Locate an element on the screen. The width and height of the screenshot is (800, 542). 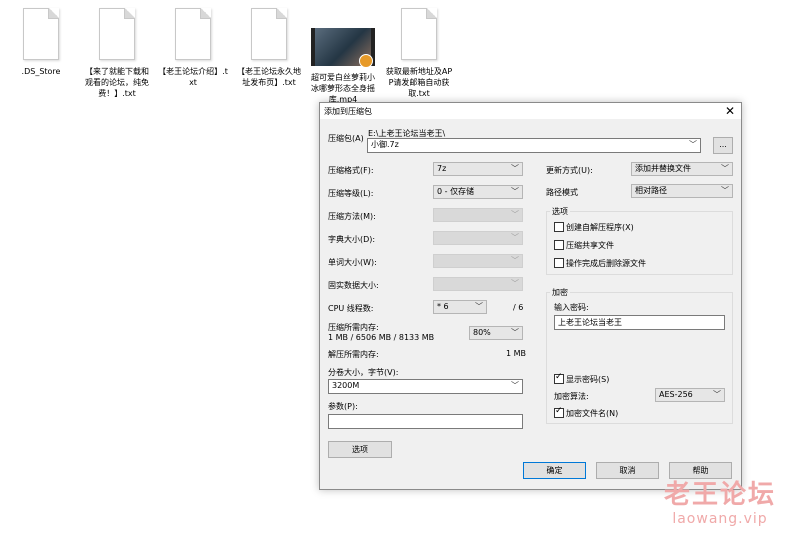
archive-label: 压缩包(A) is located at coordinates (346, 138).